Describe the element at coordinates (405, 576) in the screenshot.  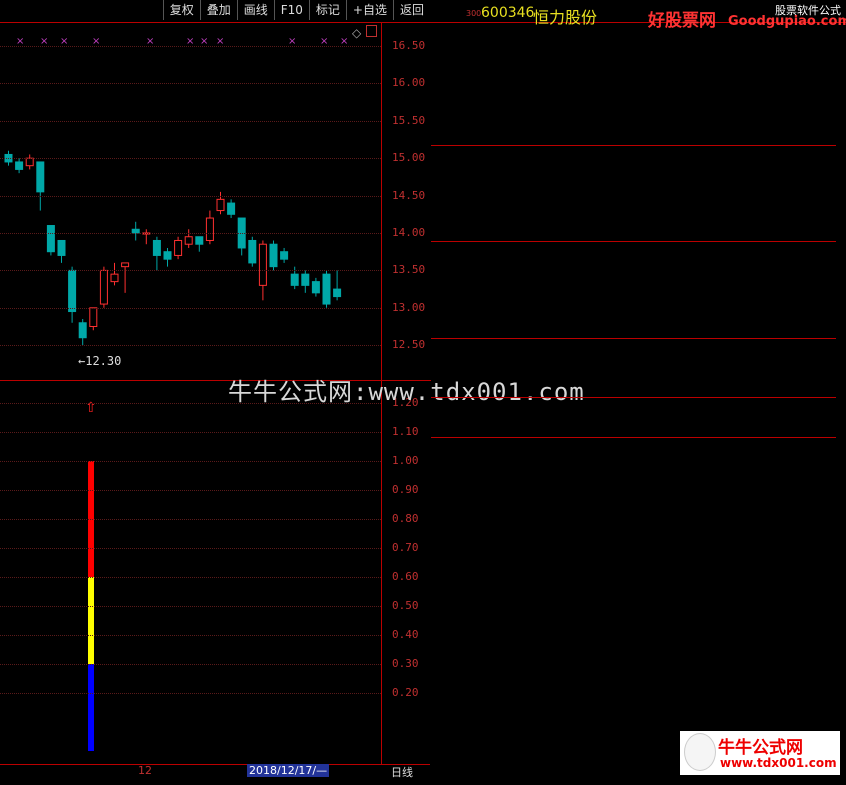
I see `indicator-tick-label: 0.60` at that location.